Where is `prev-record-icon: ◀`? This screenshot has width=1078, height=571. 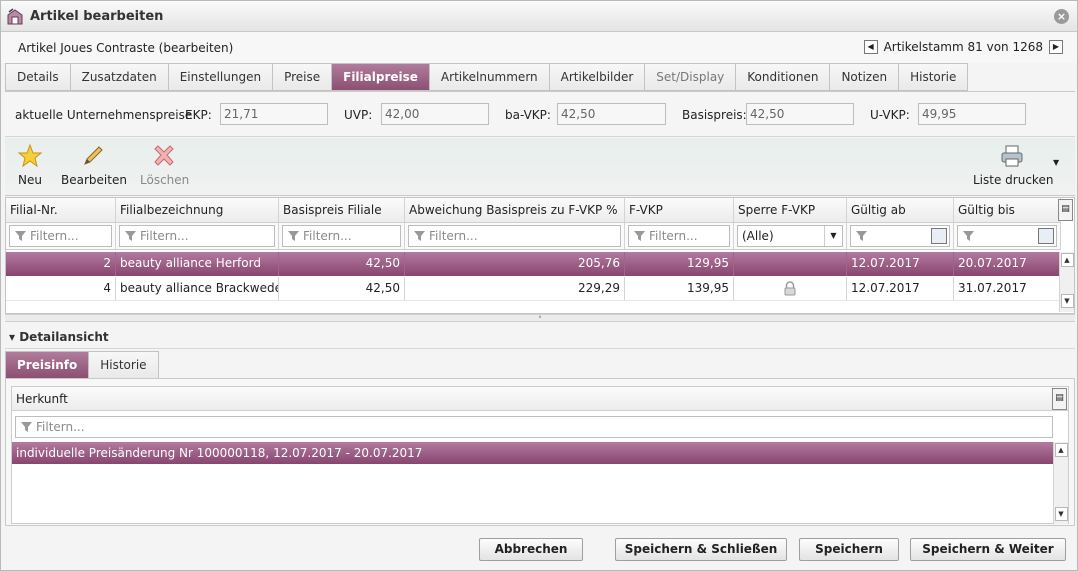
prev-record-icon: ◀ is located at coordinates (870, 47).